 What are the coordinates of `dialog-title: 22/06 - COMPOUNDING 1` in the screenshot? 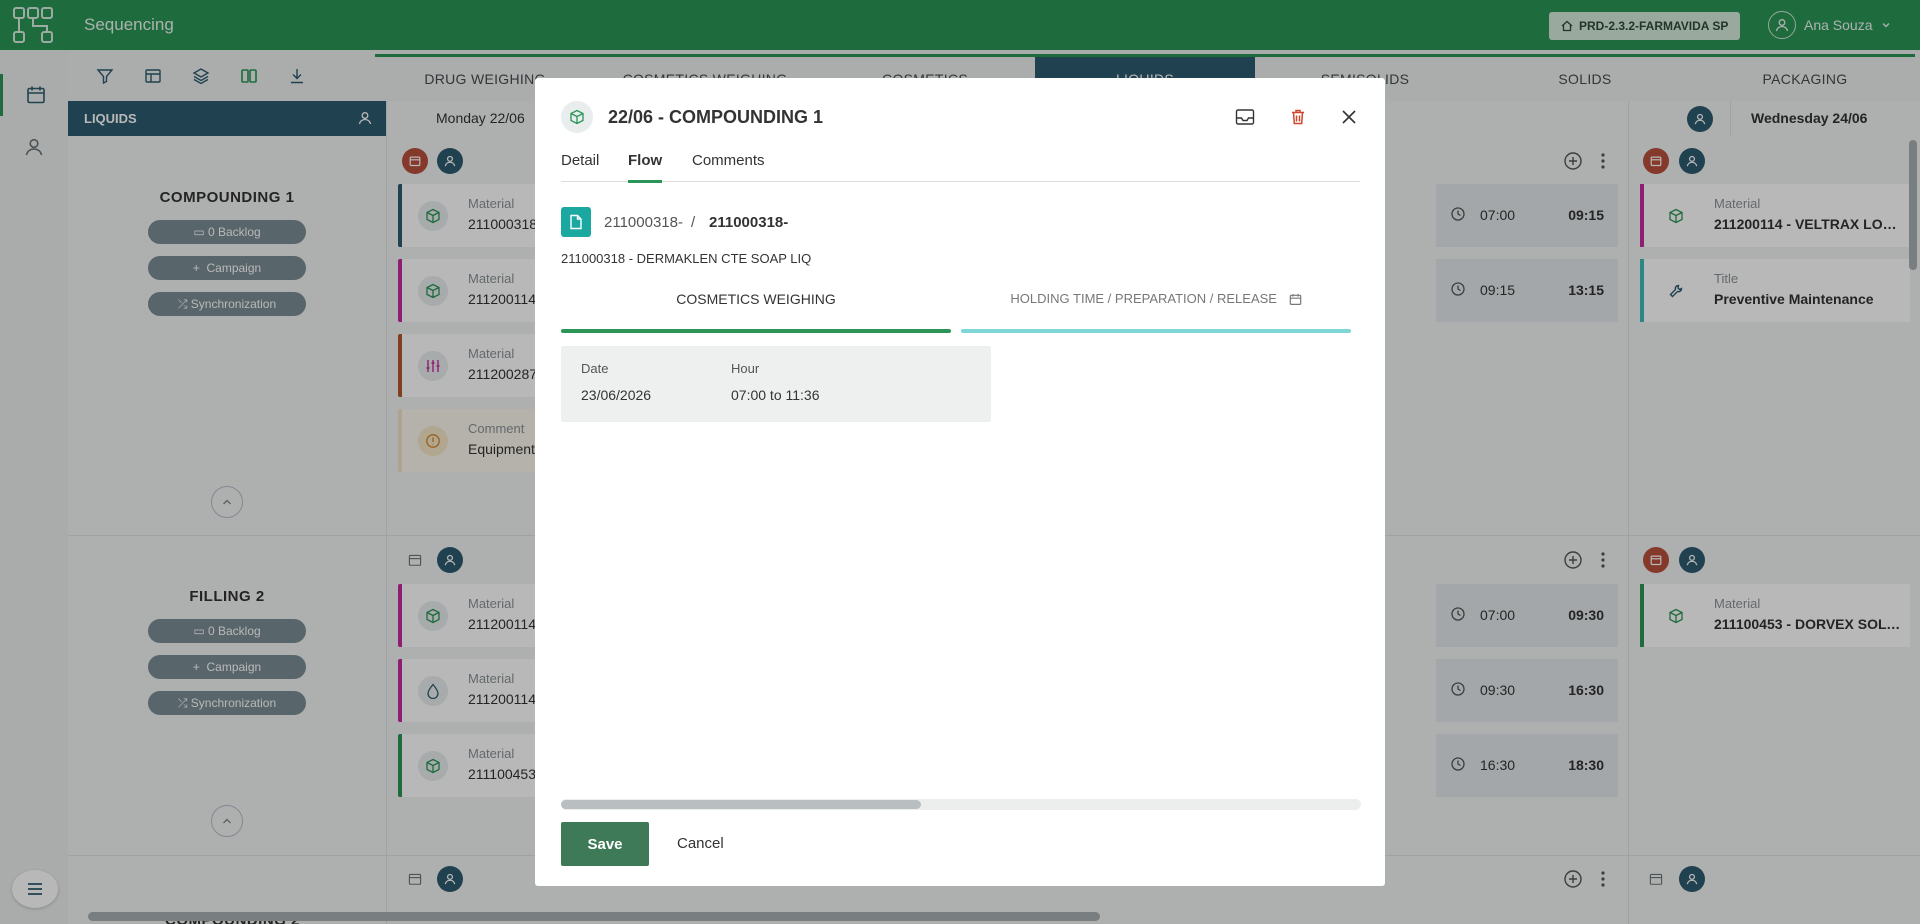 It's located at (716, 117).